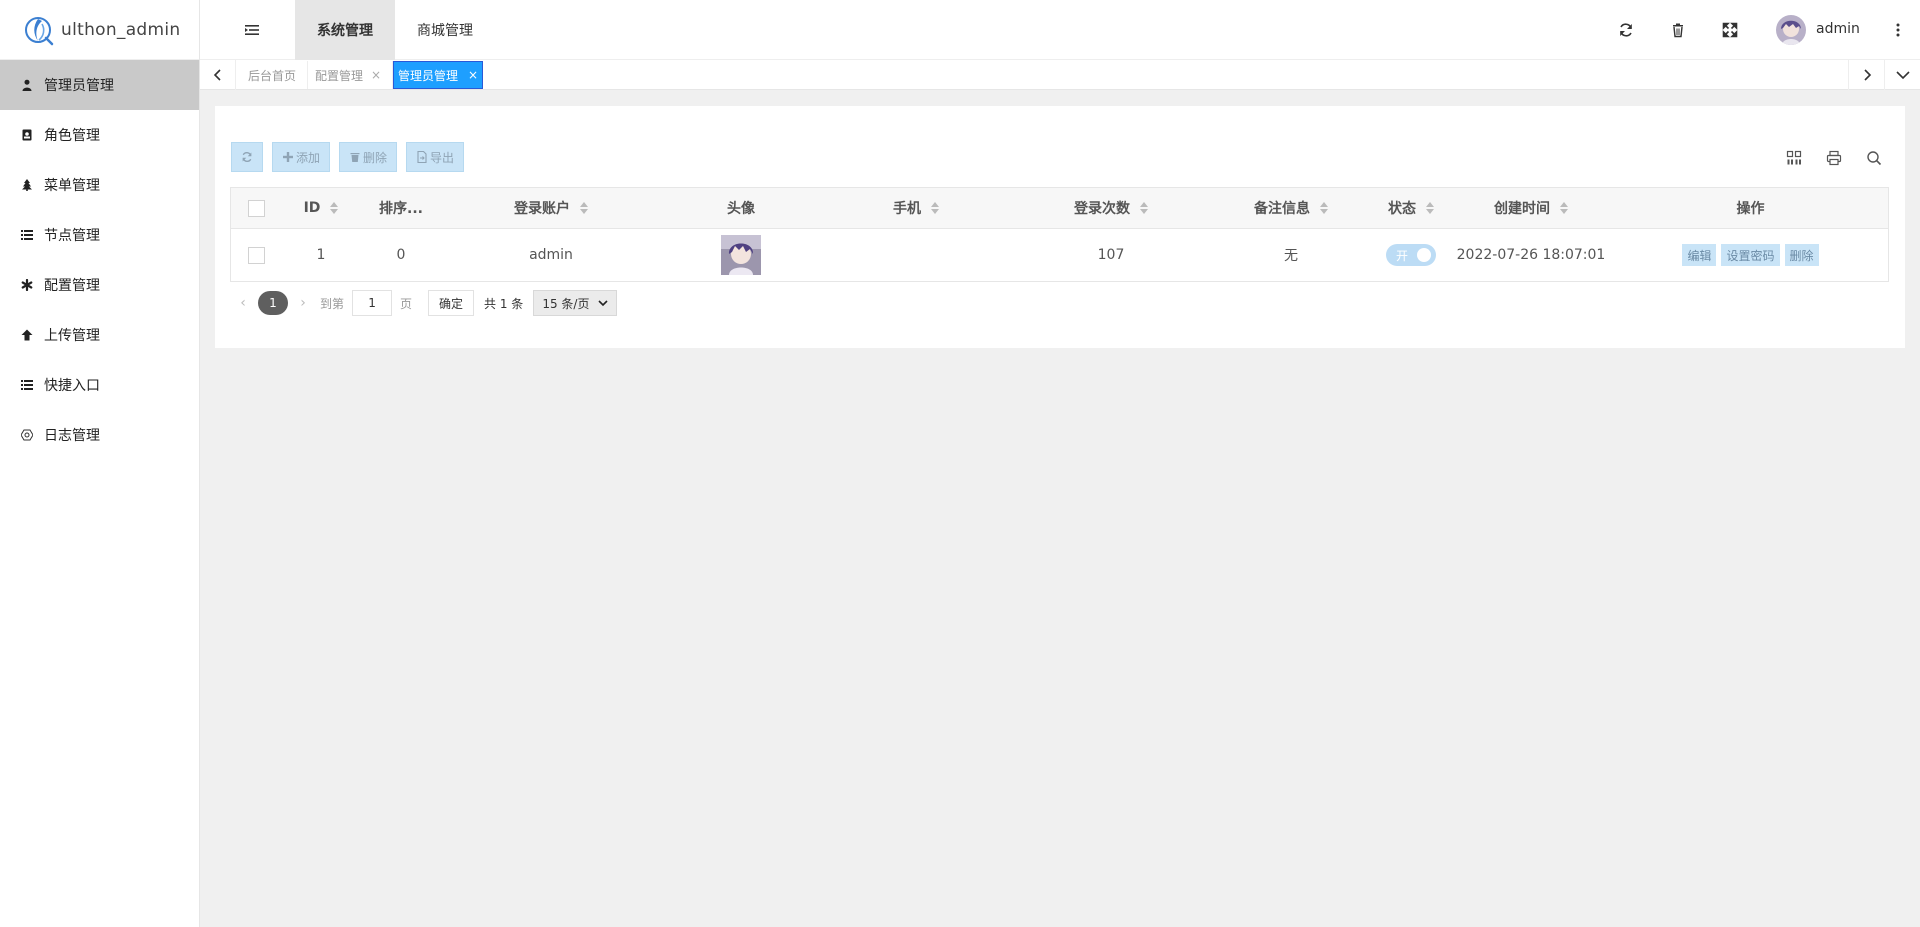 Image resolution: width=1920 pixels, height=927 pixels. I want to click on tabs-dropdown-button, so click(1902, 75).